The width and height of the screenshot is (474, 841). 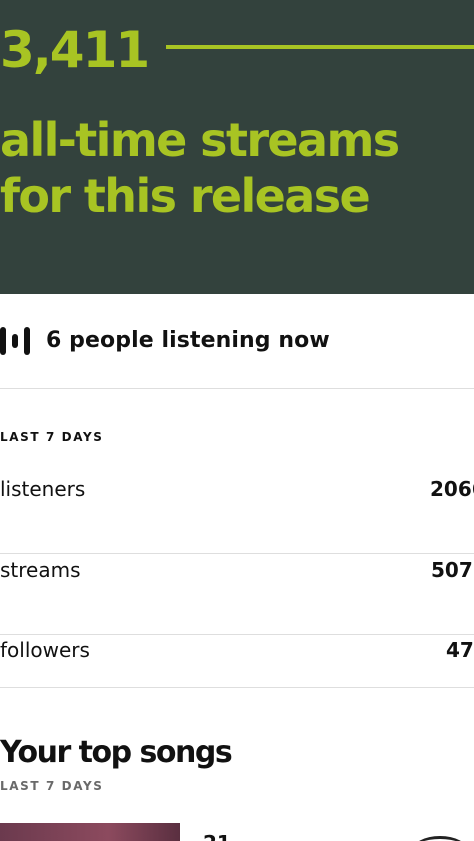 What do you see at coordinates (460, 650) in the screenshot?
I see `stat-value: 47` at bounding box center [460, 650].